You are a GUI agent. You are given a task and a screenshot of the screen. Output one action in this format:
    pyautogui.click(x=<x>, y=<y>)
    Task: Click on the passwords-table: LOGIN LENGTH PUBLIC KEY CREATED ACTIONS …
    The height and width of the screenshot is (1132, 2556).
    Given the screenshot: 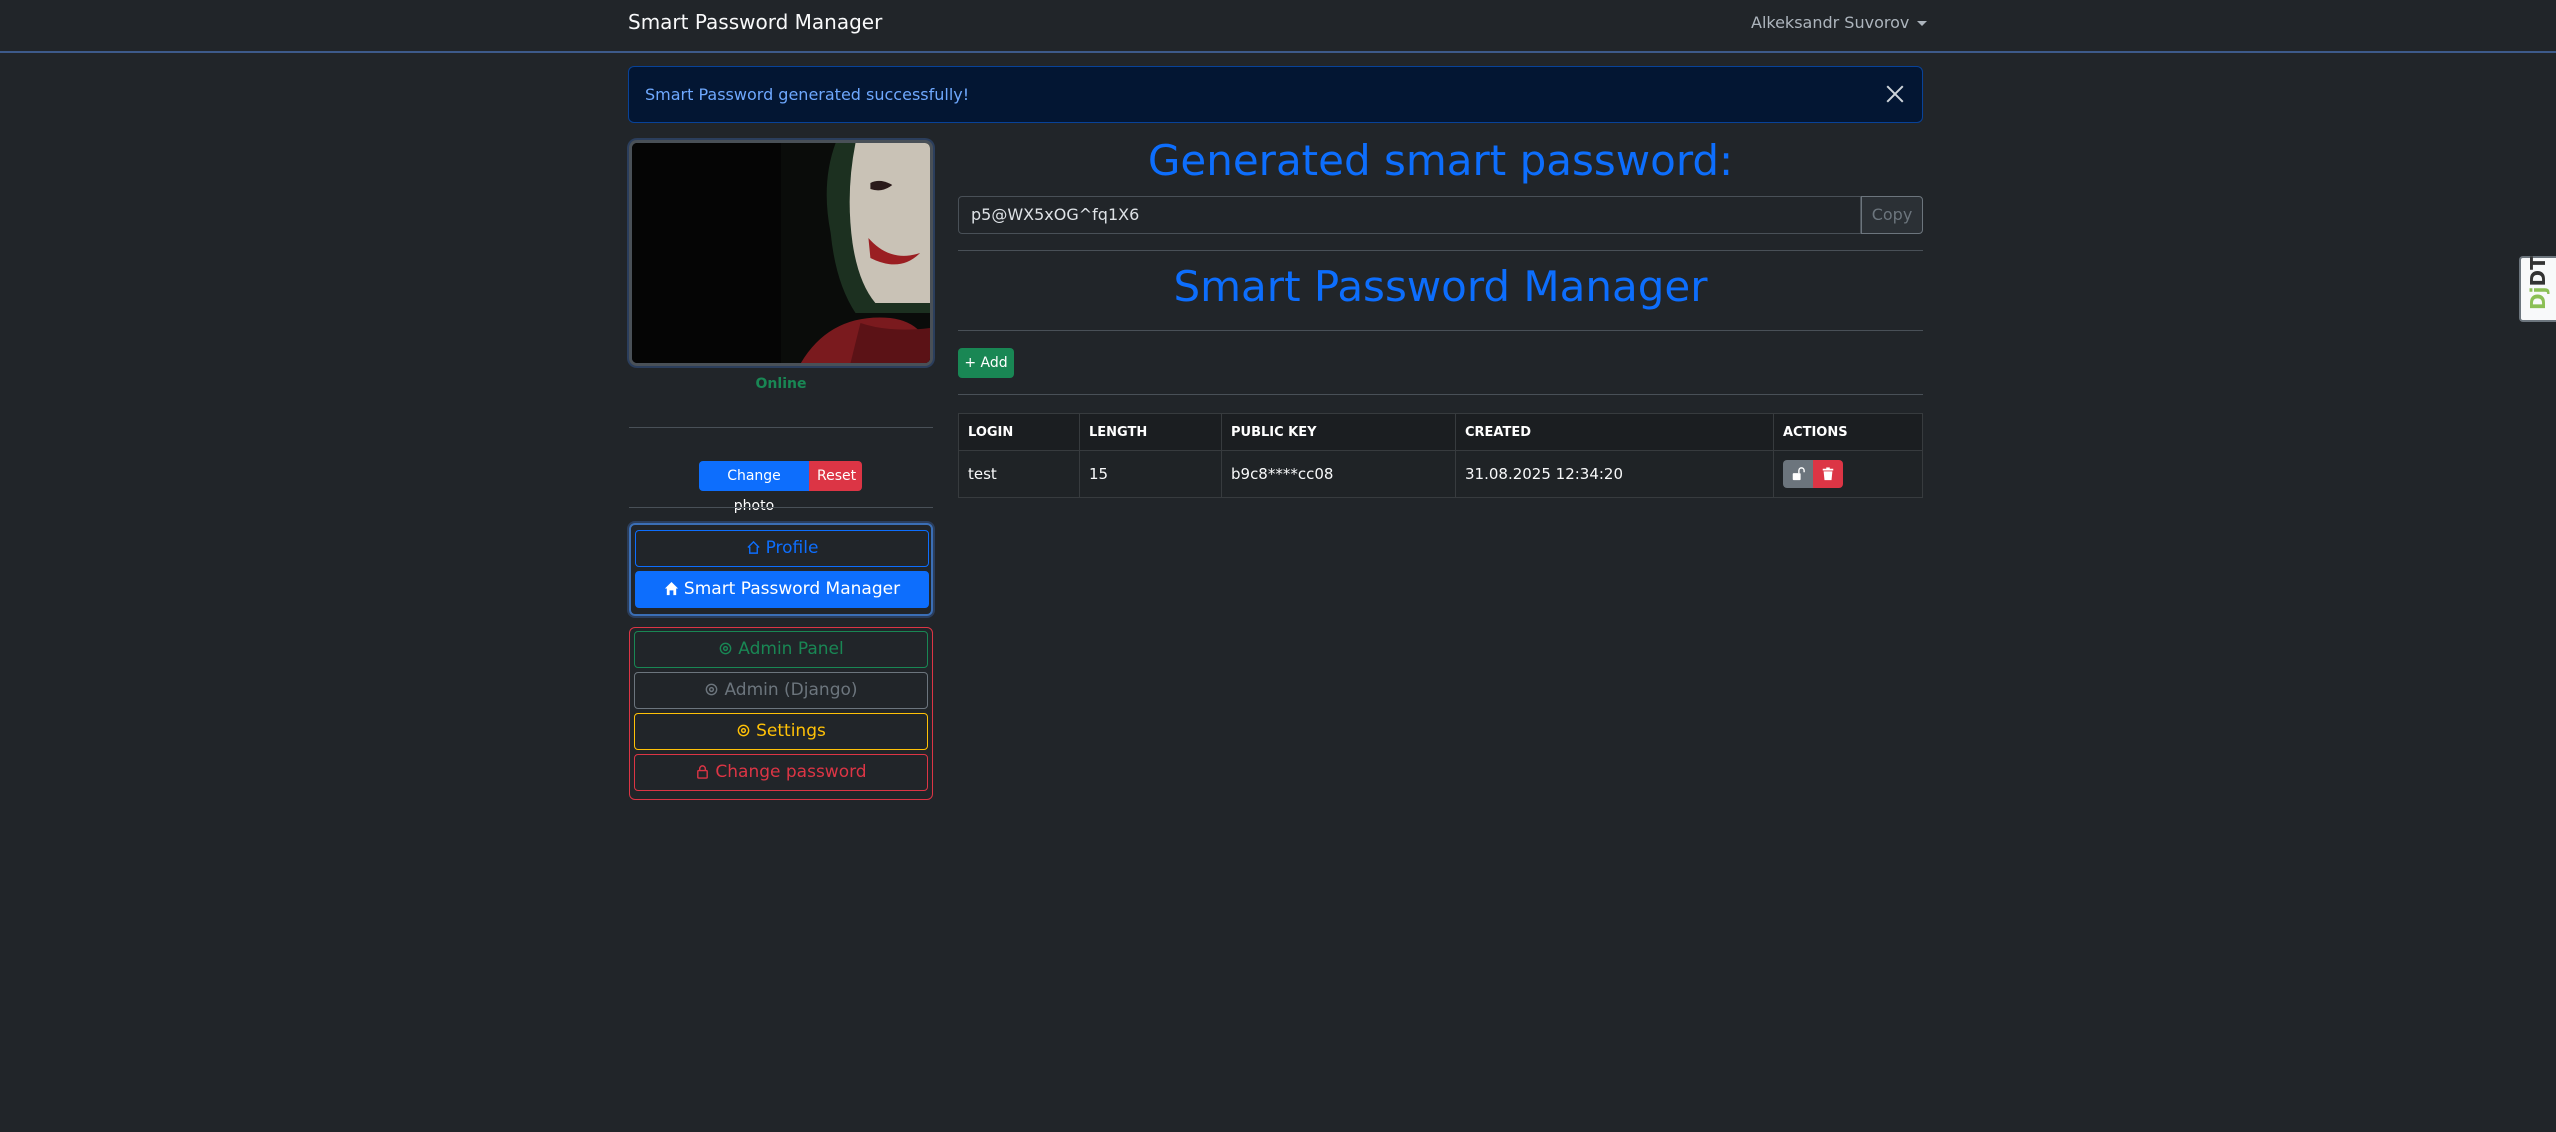 What is the action you would take?
    pyautogui.click(x=1440, y=455)
    